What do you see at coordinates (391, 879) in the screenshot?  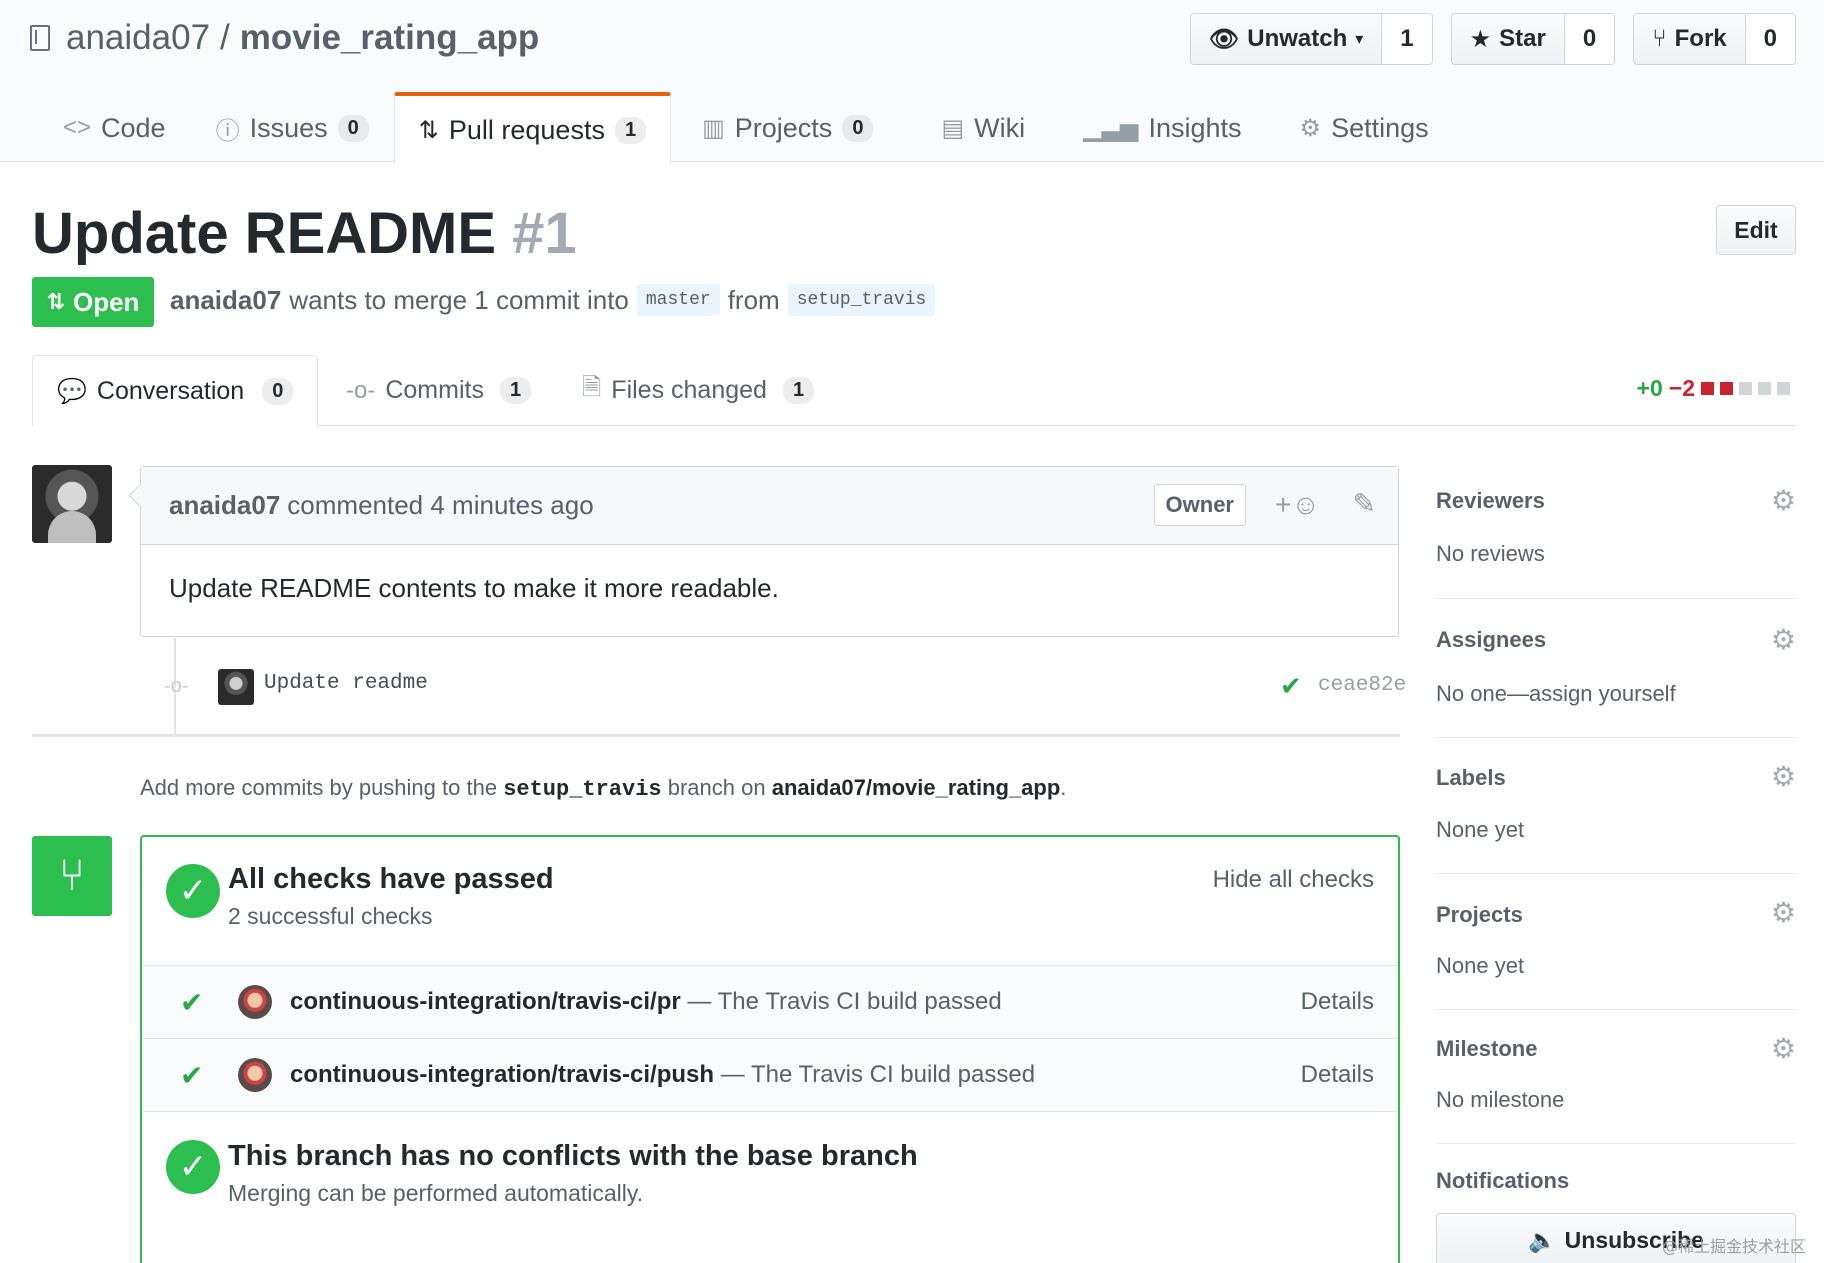 I see `checks-title: All checks have passed` at bounding box center [391, 879].